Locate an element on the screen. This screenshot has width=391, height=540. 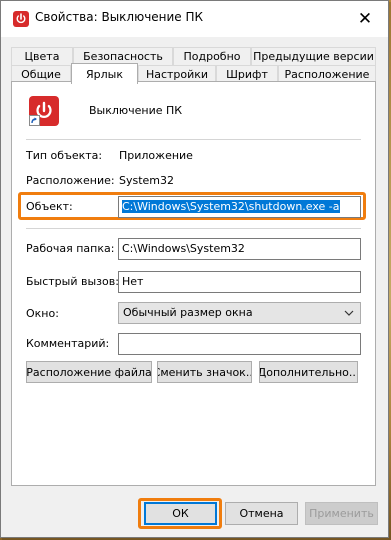
run-value: Обычный размер окна is located at coordinates (188, 312).